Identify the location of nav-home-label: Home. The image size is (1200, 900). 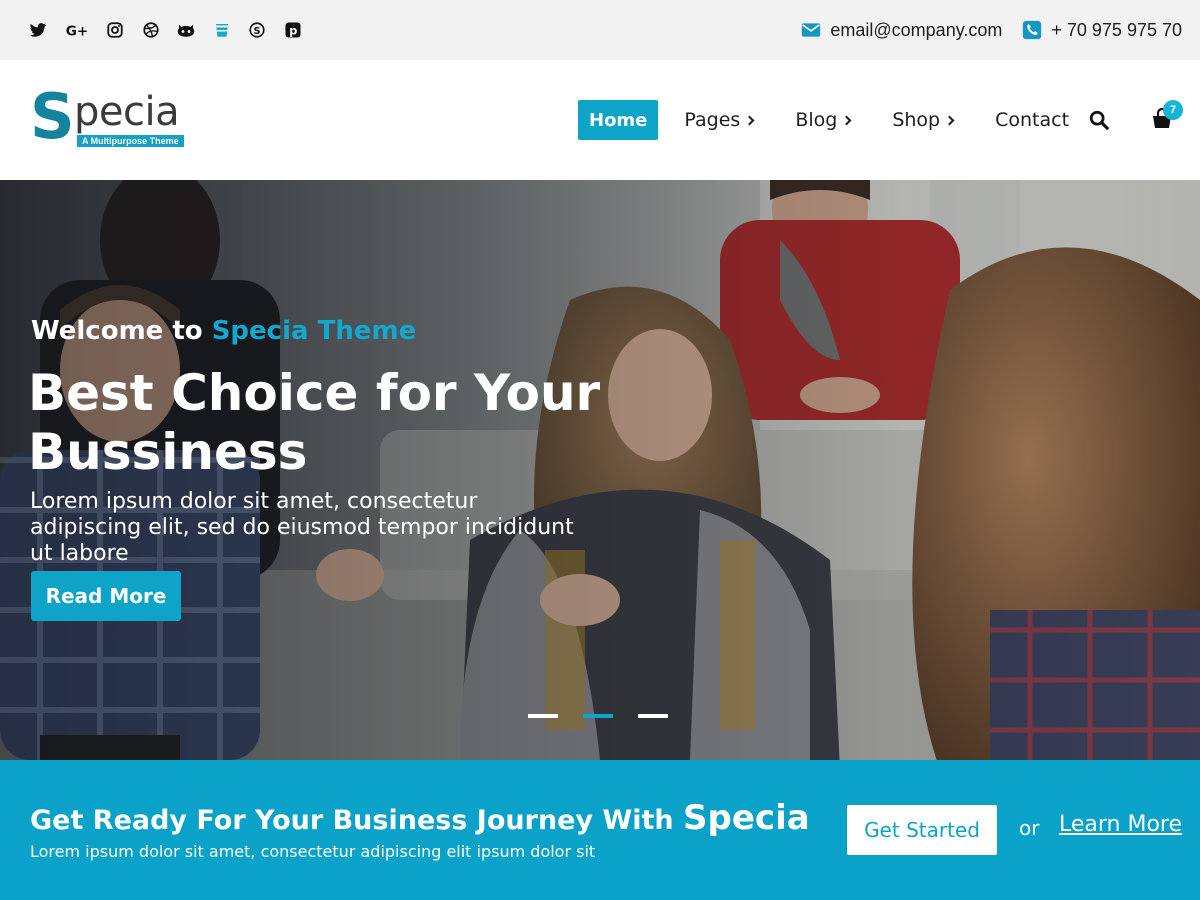
(618, 120).